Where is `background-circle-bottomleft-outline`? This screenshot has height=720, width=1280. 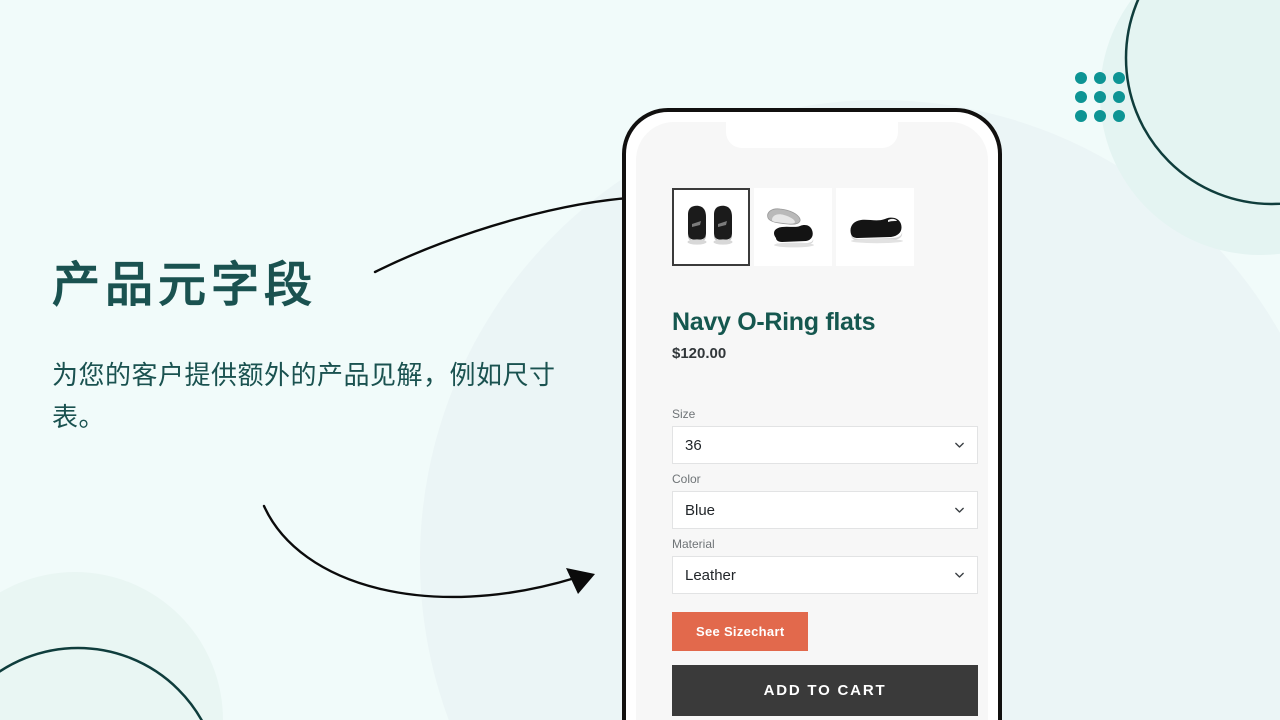 background-circle-bottomleft-outline is located at coordinates (101, 683).